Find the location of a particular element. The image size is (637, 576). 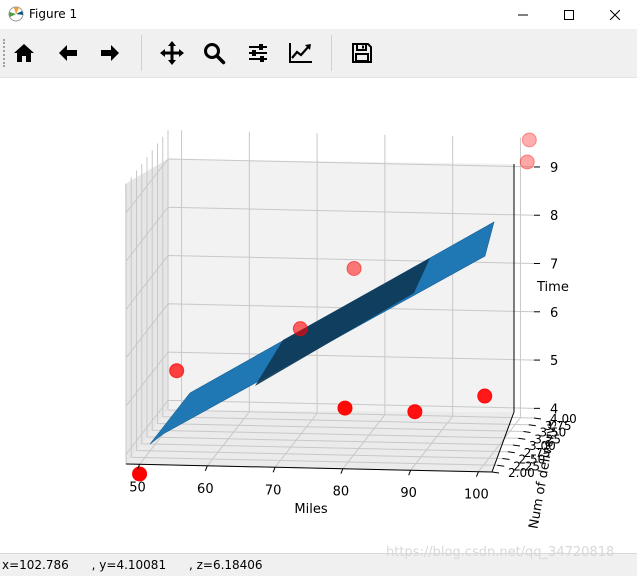

minimize-button is located at coordinates (523, 14).